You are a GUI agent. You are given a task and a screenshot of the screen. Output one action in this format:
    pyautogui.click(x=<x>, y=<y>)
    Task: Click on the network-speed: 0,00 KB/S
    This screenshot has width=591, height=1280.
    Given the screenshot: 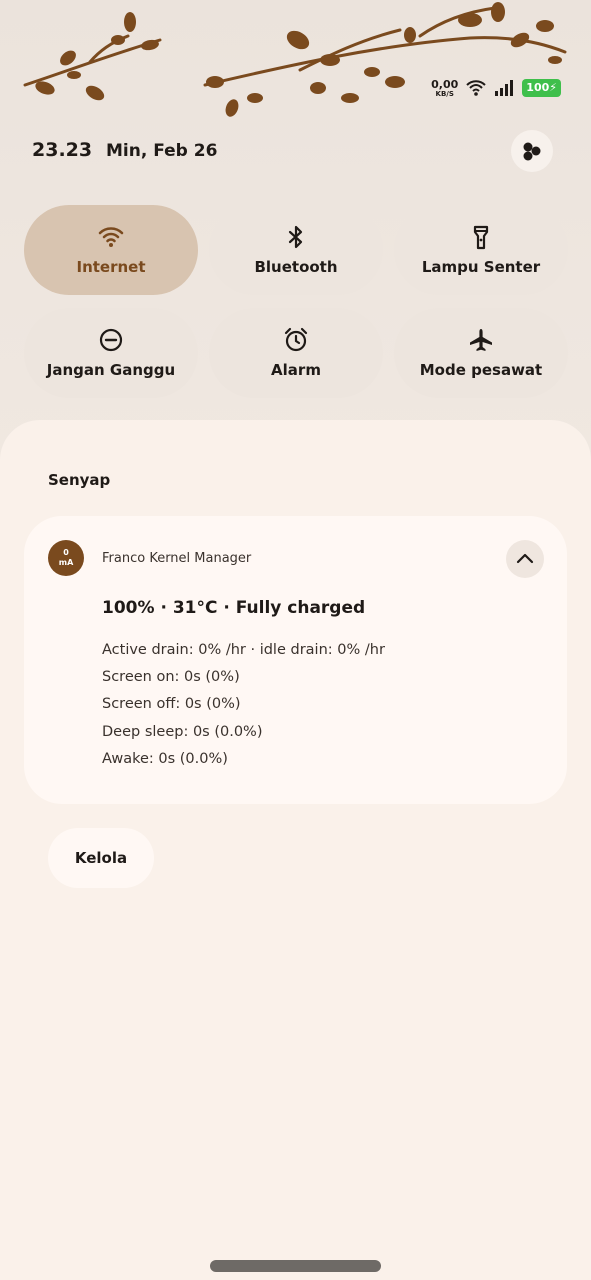 What is the action you would take?
    pyautogui.click(x=444, y=88)
    